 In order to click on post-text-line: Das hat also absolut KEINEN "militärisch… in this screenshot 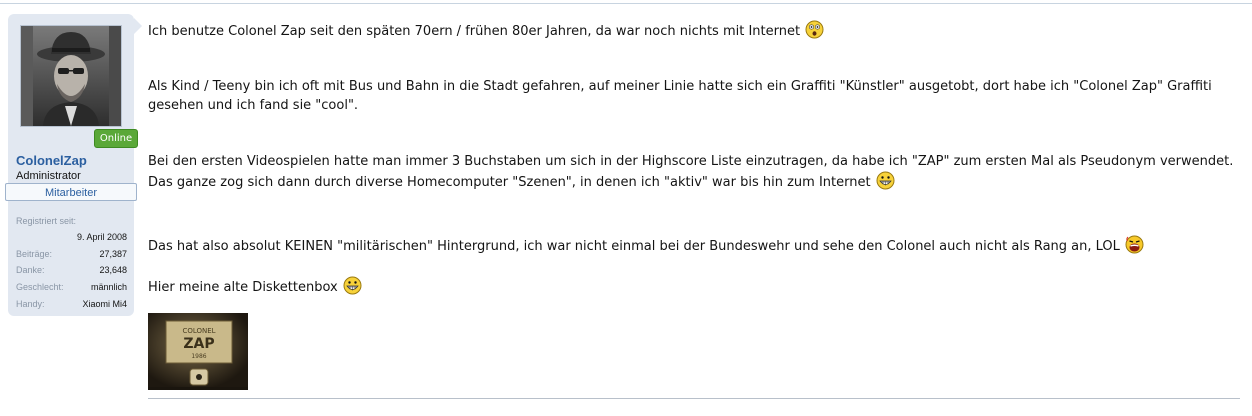, I will do `click(634, 246)`.